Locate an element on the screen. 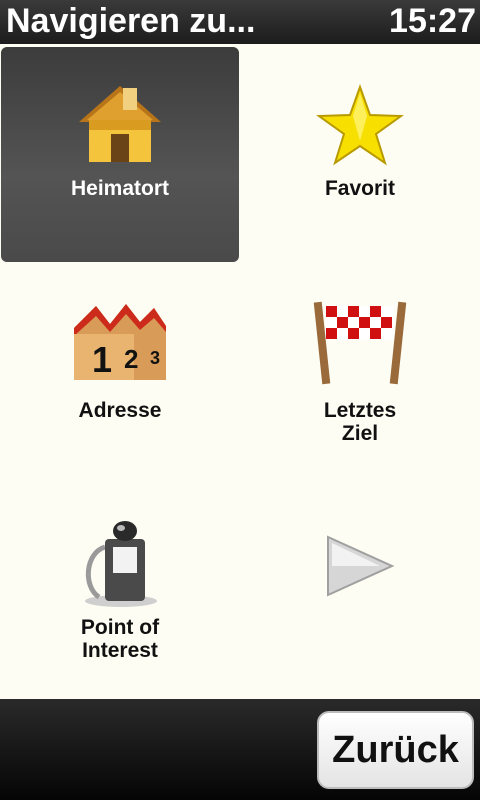 This screenshot has width=480, height=800. svg-text: 2 is located at coordinates (131, 359).